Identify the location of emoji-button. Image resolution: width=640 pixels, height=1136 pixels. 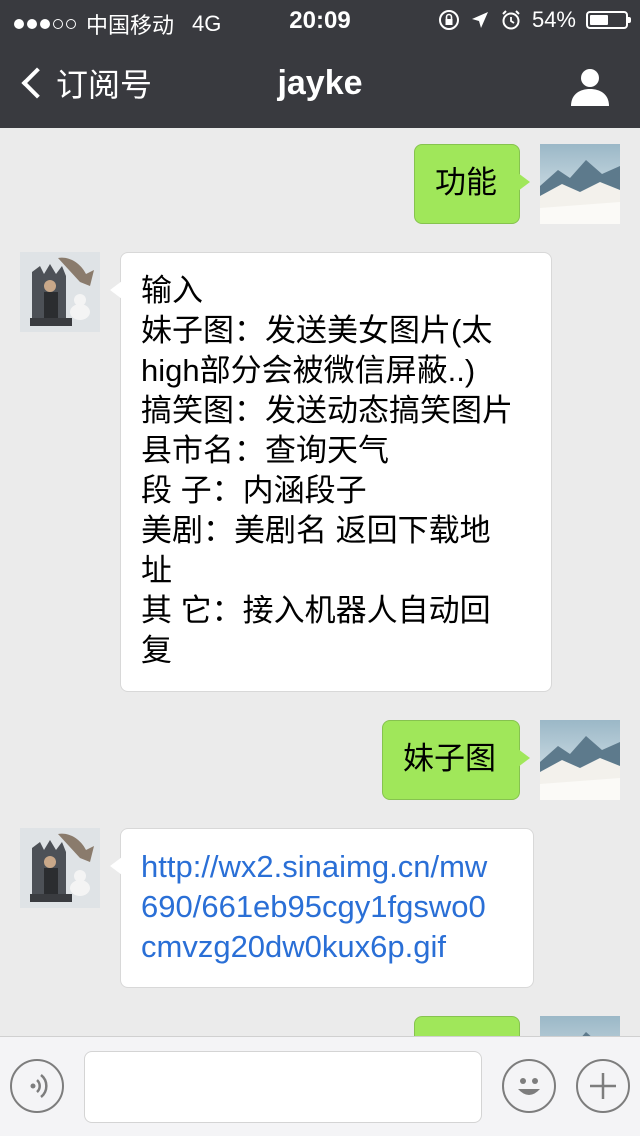
(529, 1086).